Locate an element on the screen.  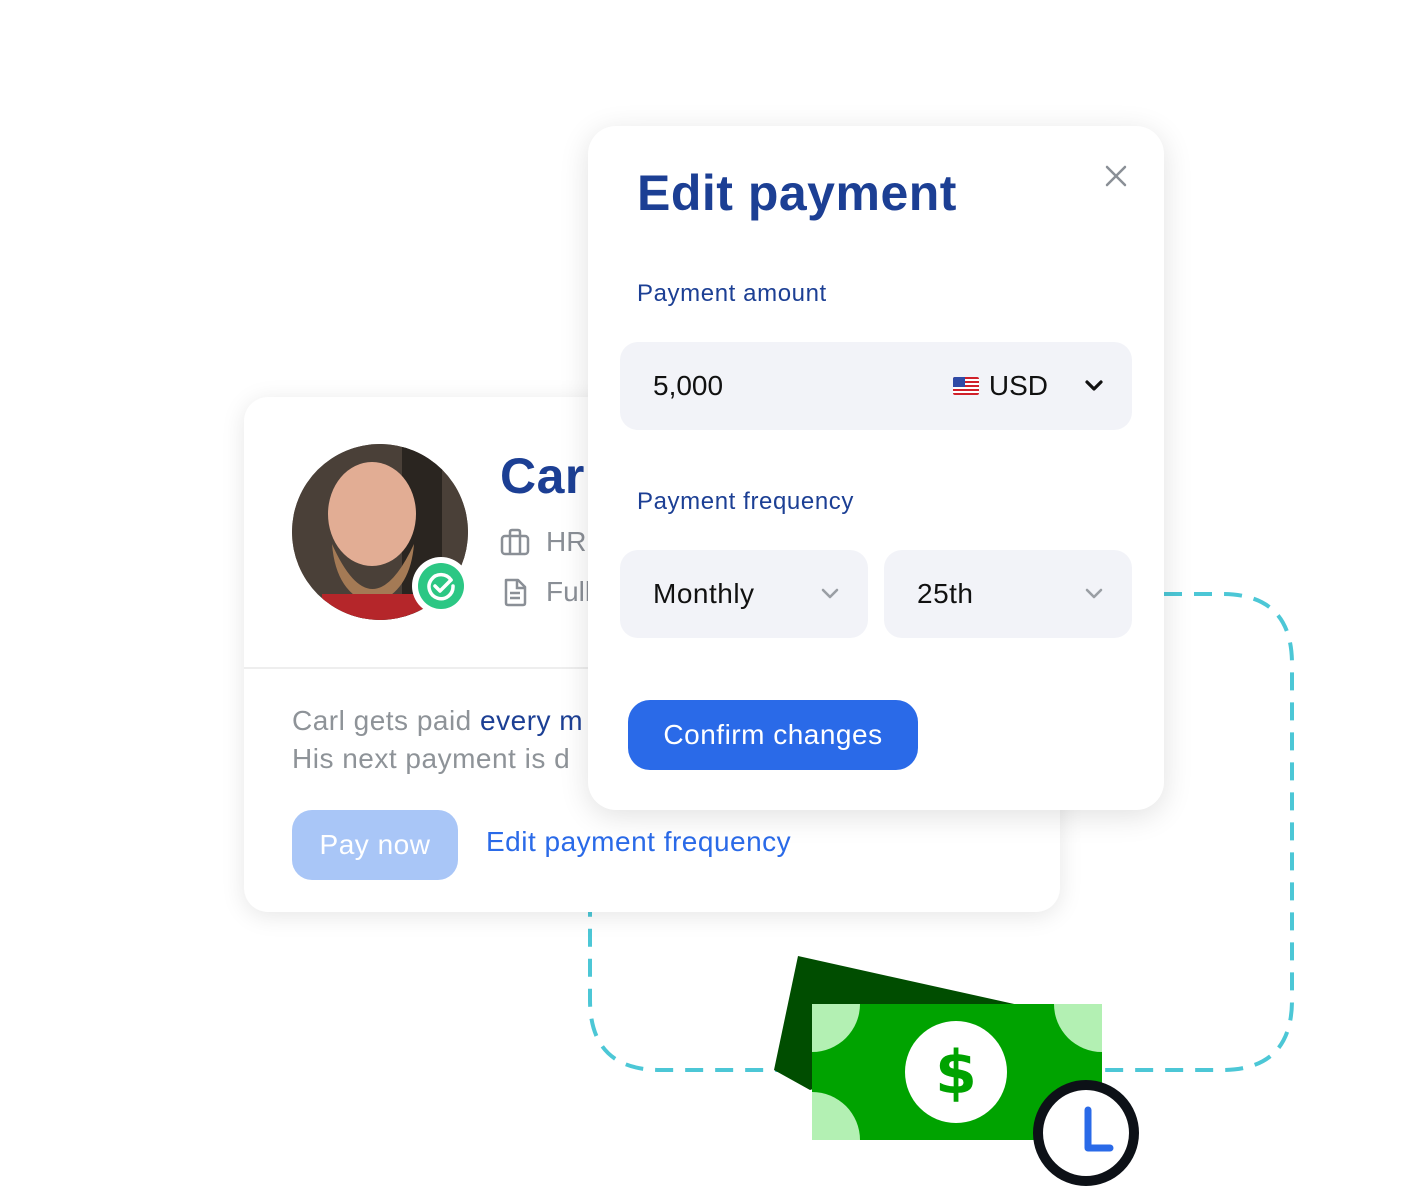
currency-code: USD is located at coordinates (1018, 385).